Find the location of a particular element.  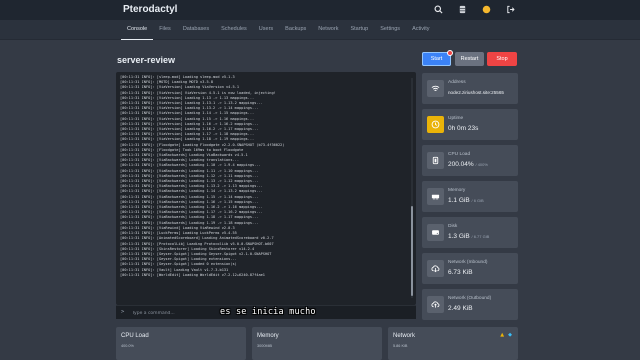

stat-card-network-outbound: Network (Outbound) 2.49 KiB is located at coordinates (470, 304).